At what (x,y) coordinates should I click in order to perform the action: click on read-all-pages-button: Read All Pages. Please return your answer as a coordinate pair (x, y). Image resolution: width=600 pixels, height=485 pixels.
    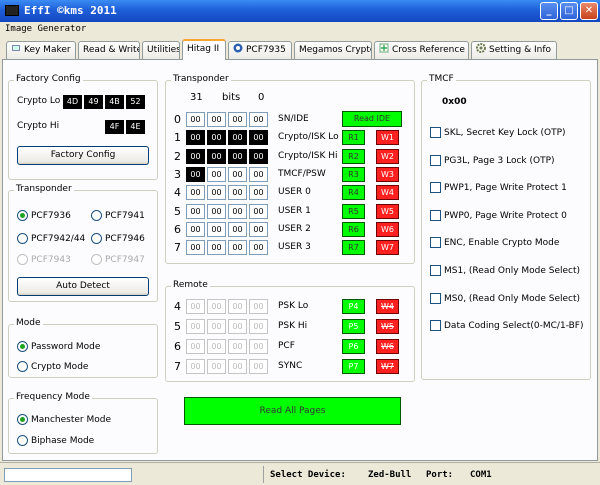
    Looking at the image, I should click on (292, 411).